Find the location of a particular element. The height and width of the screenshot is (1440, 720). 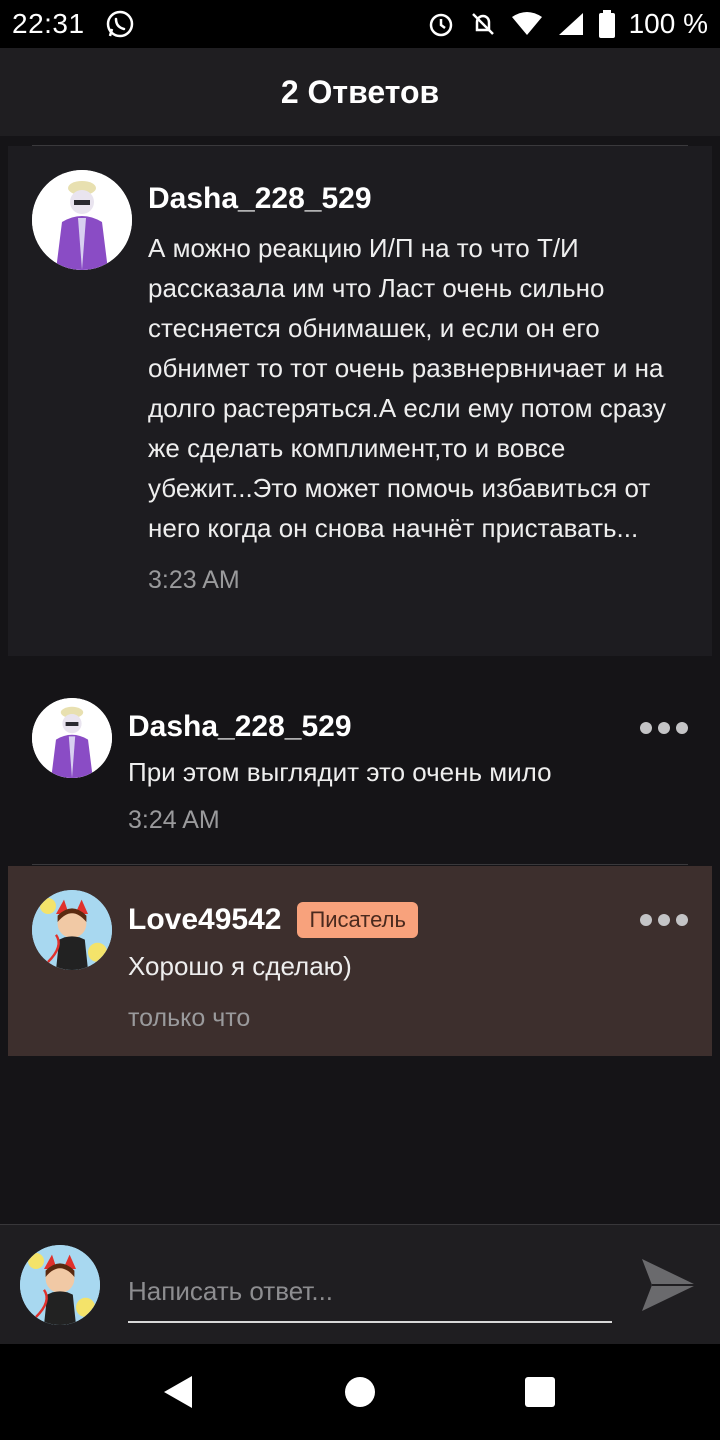

send-icon is located at coordinates (669, 1287).